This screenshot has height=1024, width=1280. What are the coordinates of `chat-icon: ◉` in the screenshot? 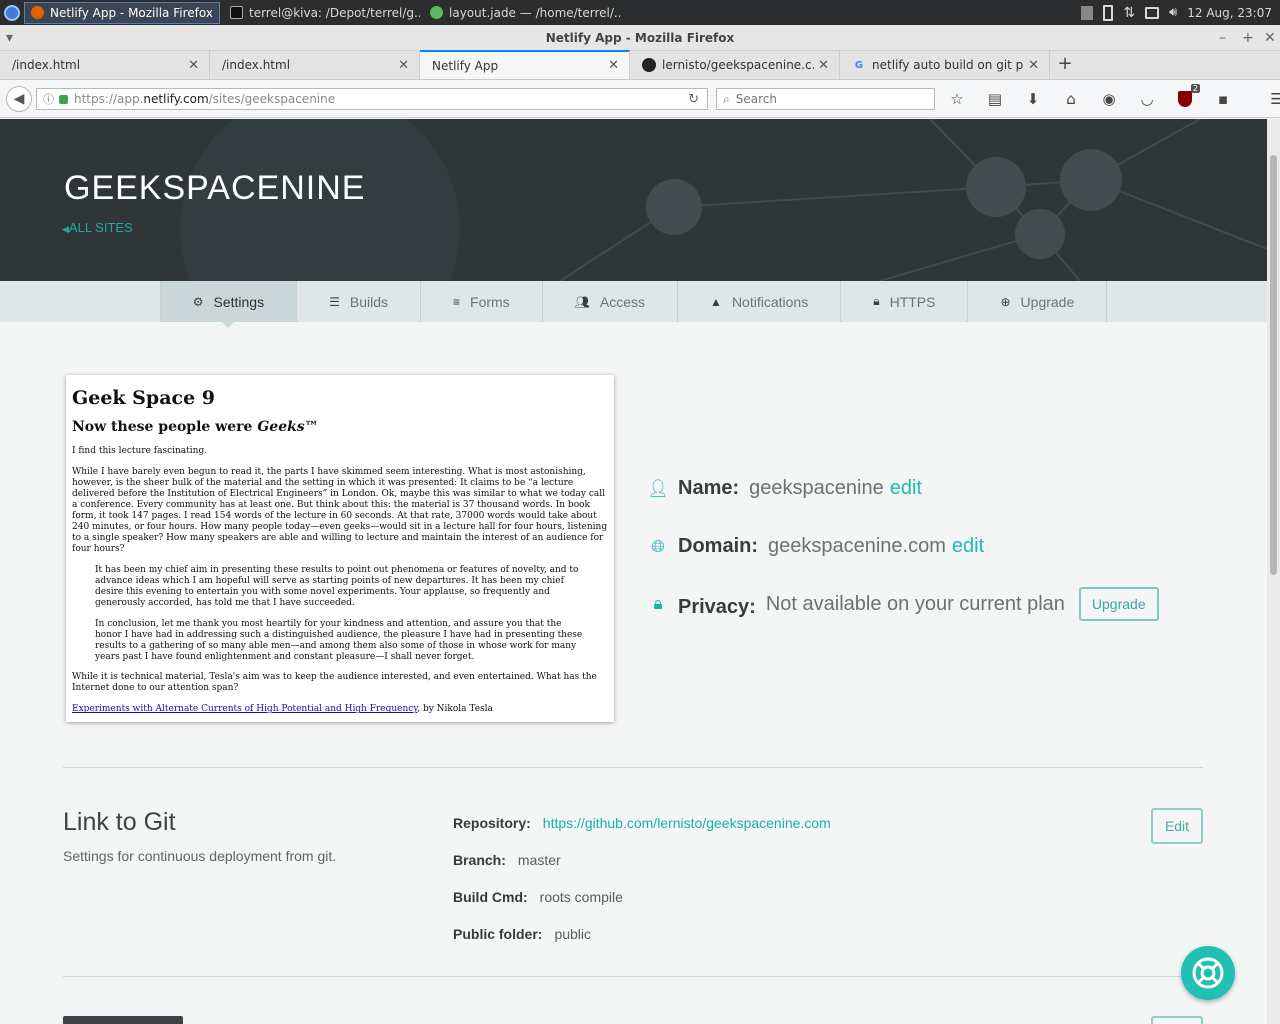 It's located at (1109, 99).